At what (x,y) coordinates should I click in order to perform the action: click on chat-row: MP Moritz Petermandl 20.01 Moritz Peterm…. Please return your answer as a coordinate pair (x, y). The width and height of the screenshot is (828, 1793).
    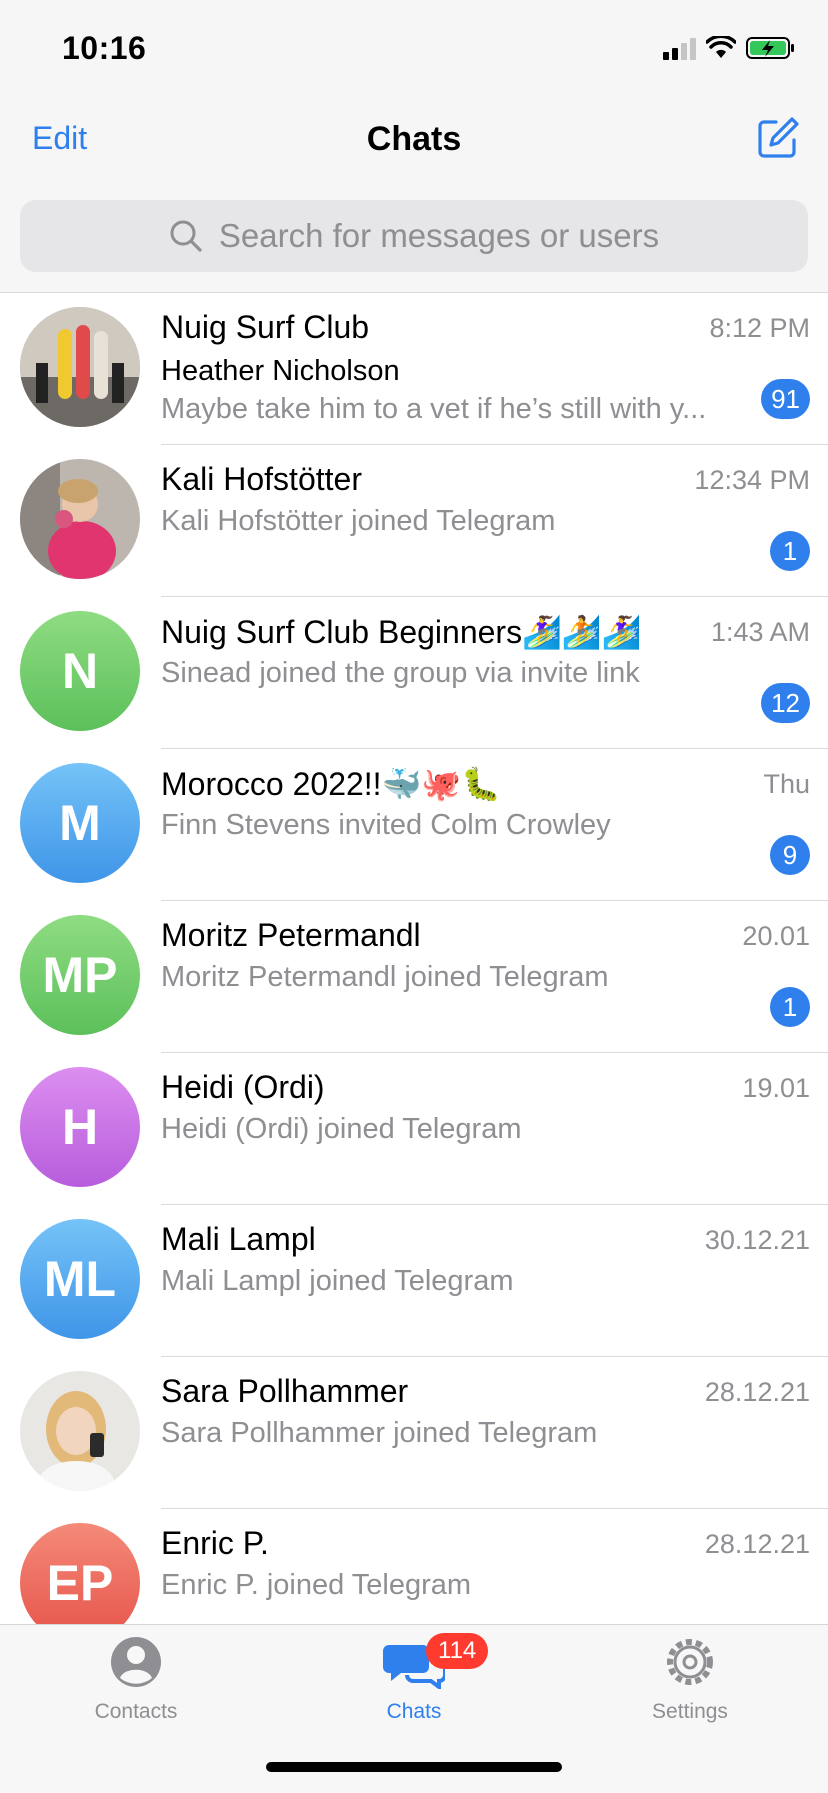
    Looking at the image, I should click on (414, 977).